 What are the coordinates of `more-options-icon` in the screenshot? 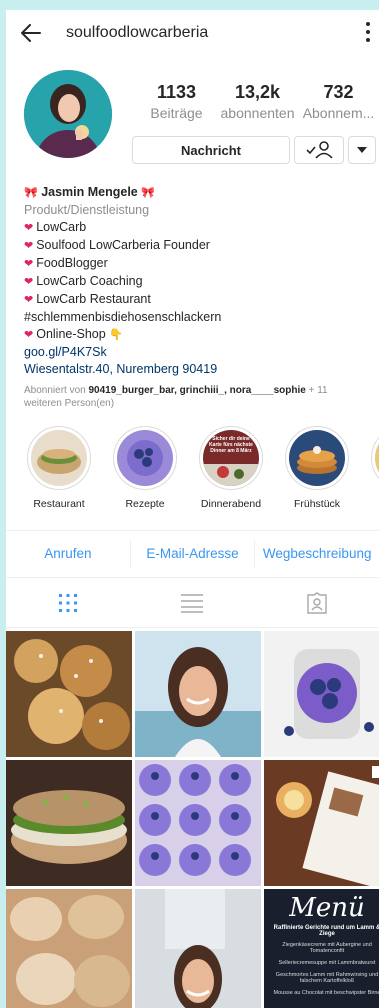 It's located at (368, 32).